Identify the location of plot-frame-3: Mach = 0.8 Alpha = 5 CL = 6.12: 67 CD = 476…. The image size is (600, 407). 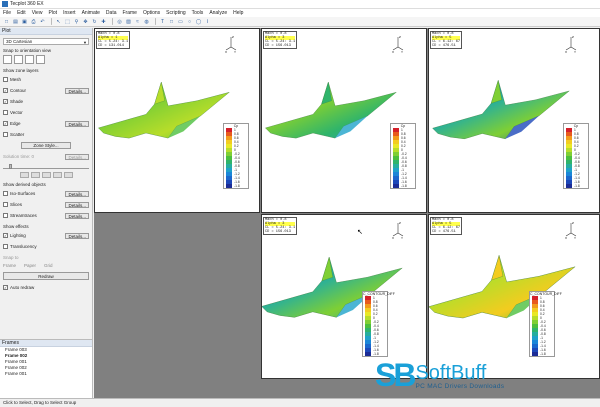
(514, 120).